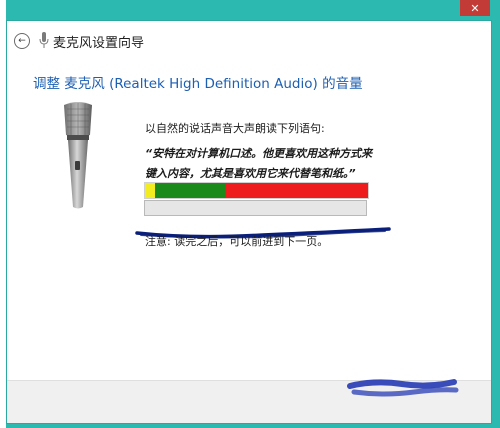  Describe the element at coordinates (235, 128) in the screenshot. I see `instruction-text: 以自然的说话声音大声朗读下列语句:` at that location.